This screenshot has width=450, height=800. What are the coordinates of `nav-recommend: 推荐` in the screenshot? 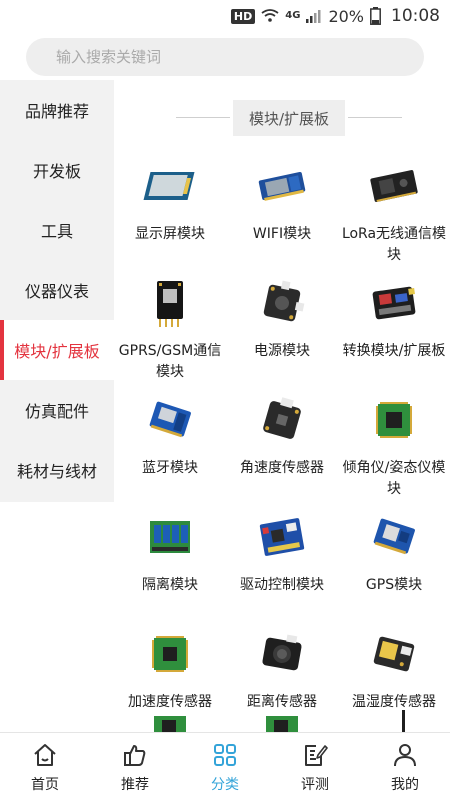 It's located at (135, 766).